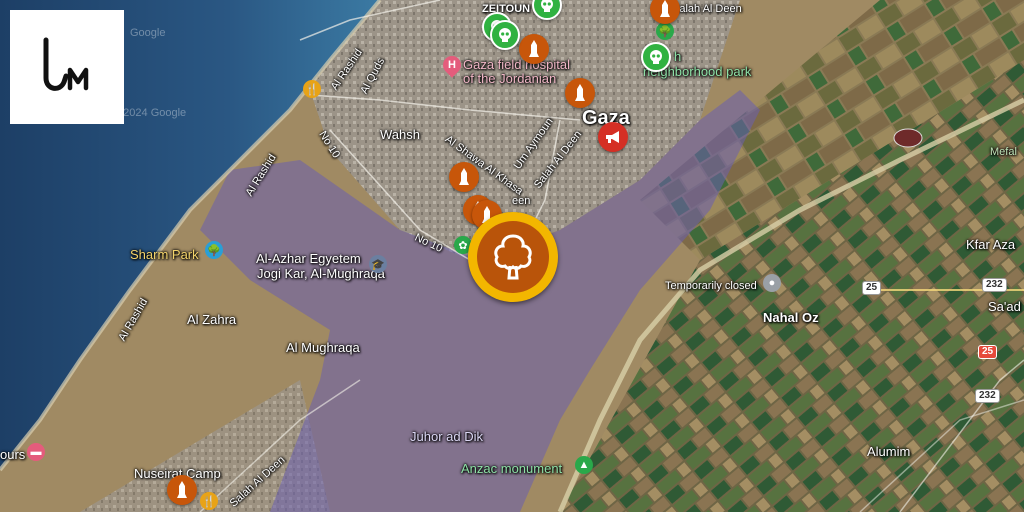 The width and height of the screenshot is (1024, 512). I want to click on generic-pin-icon: ●, so click(772, 283).